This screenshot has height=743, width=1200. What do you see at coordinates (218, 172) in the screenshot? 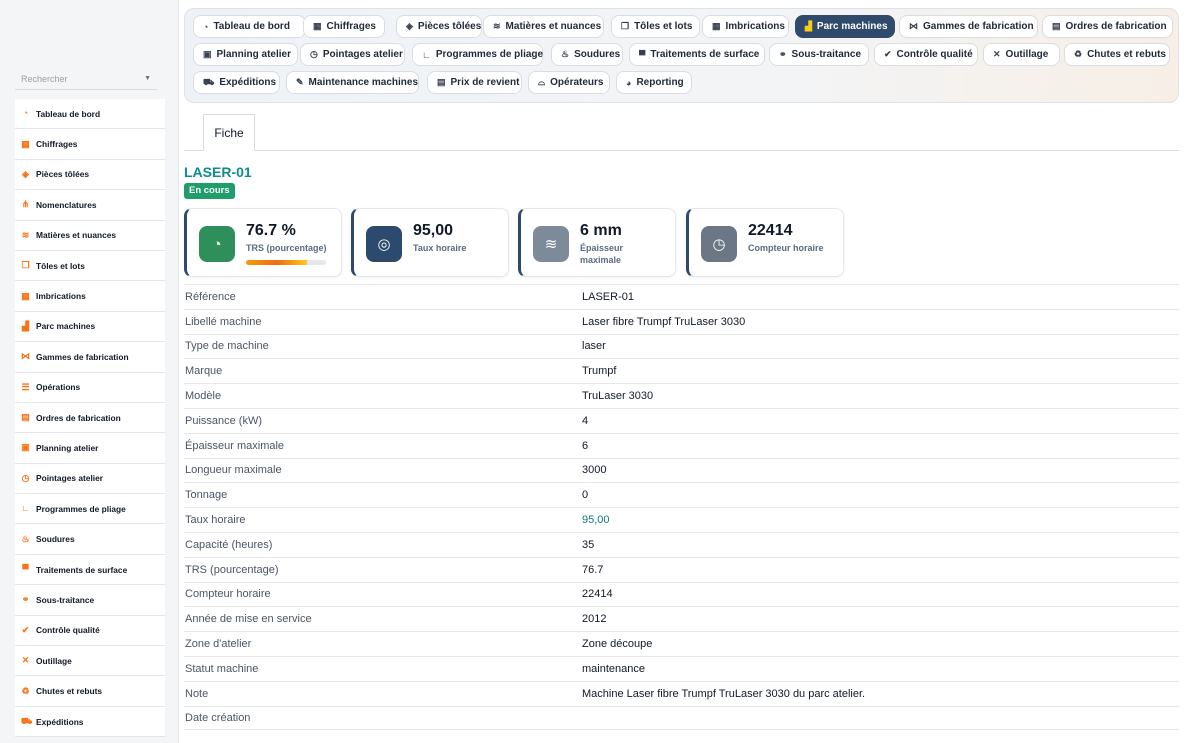
I see `page-title: LASER-01` at bounding box center [218, 172].